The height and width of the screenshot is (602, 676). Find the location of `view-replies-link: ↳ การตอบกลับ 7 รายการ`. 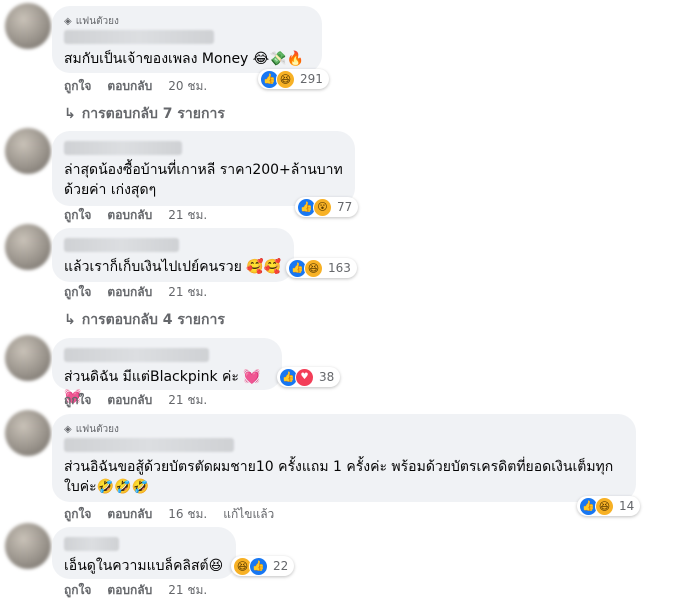

view-replies-link: ↳ การตอบกลับ 7 รายการ is located at coordinates (144, 114).